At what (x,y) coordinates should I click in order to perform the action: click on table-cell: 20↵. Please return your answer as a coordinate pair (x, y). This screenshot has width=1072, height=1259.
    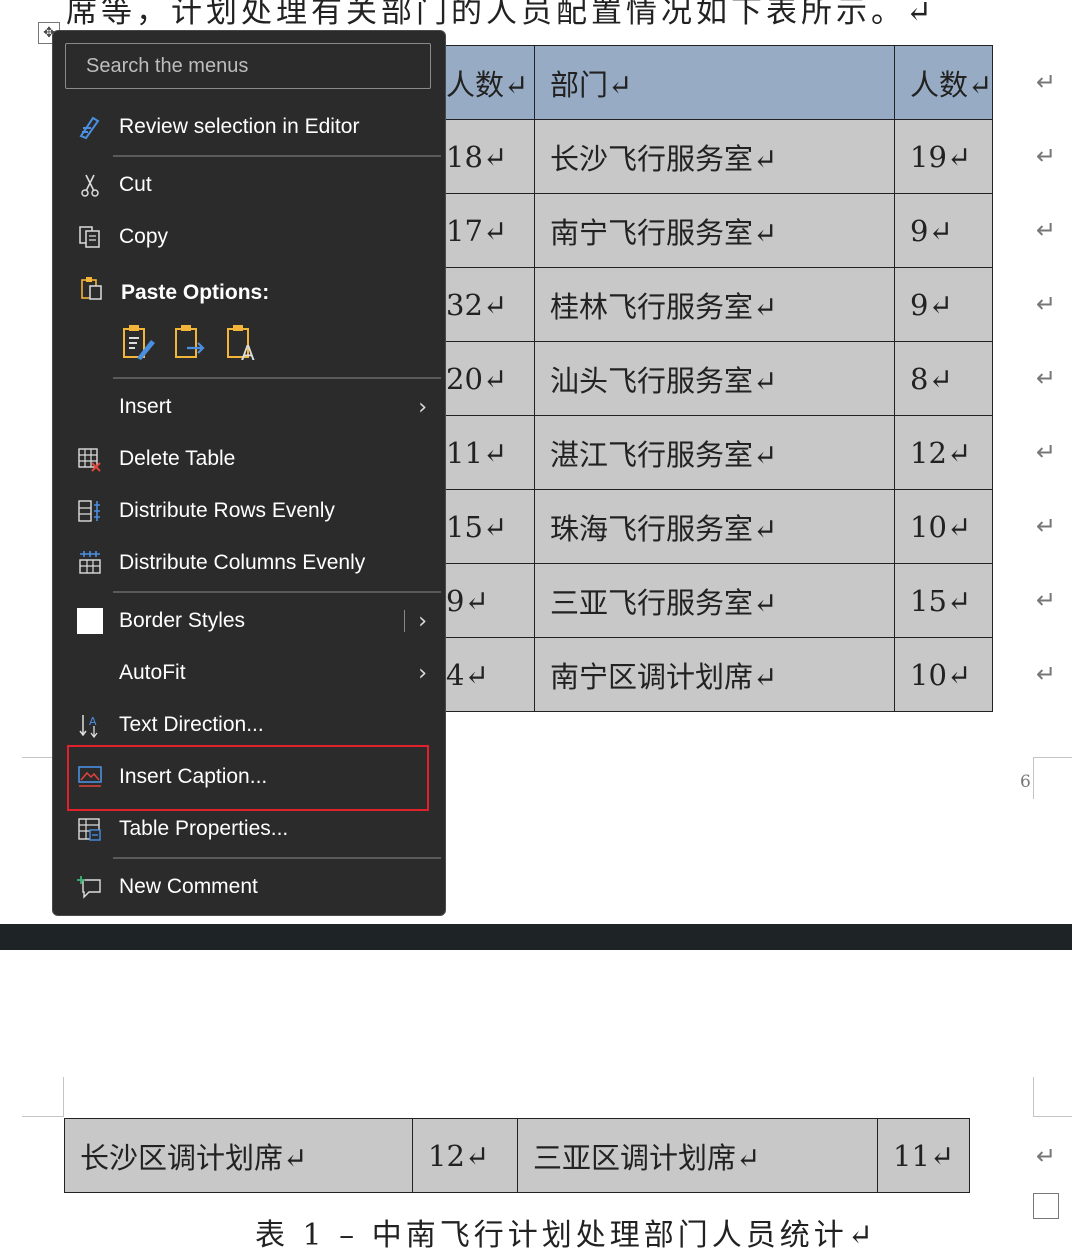
    Looking at the image, I should click on (482, 378).